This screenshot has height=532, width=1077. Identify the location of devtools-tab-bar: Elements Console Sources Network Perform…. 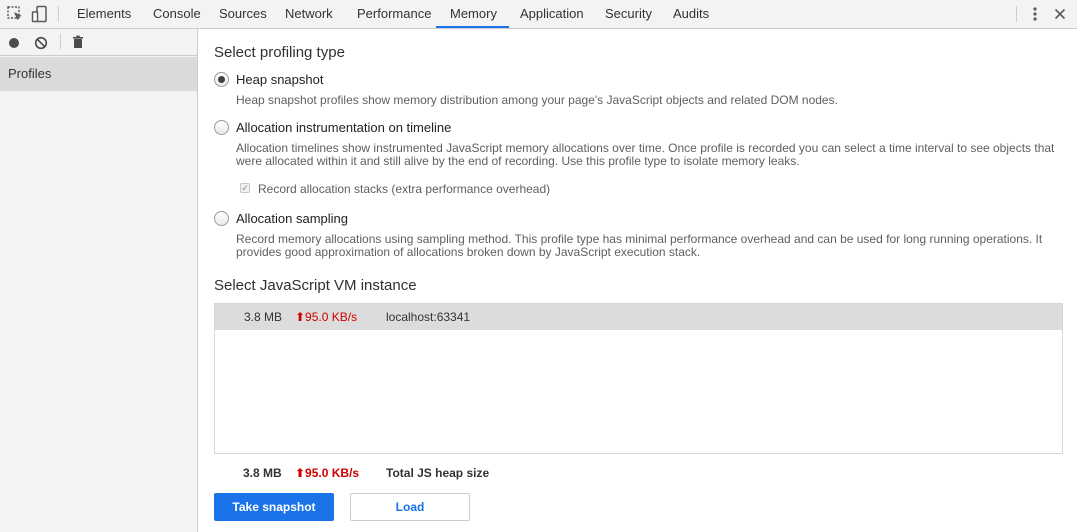
(538, 14).